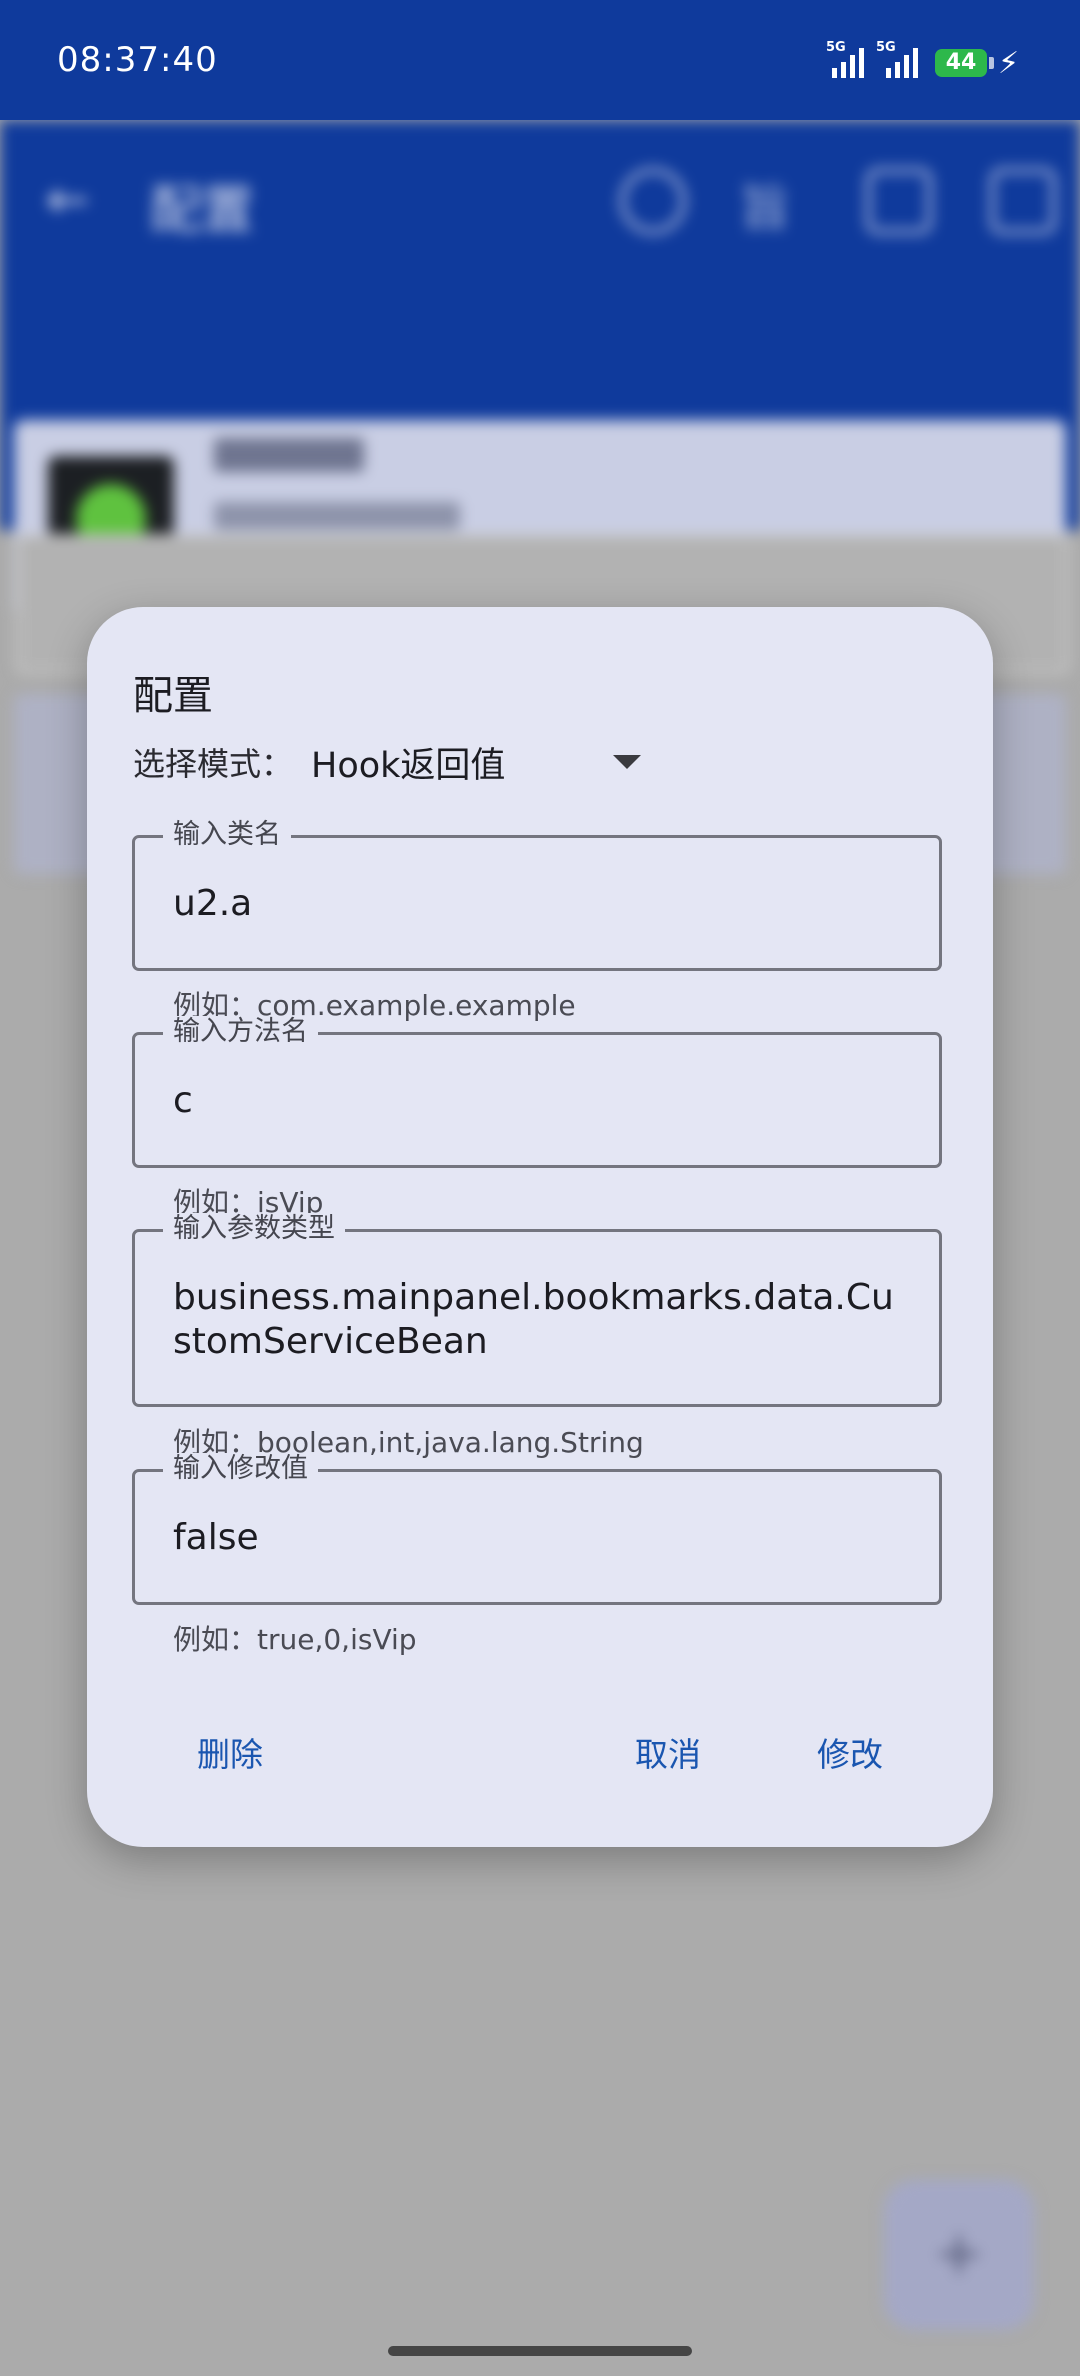 The width and height of the screenshot is (1080, 2376). I want to click on cancel-button: 取消, so click(668, 1752).